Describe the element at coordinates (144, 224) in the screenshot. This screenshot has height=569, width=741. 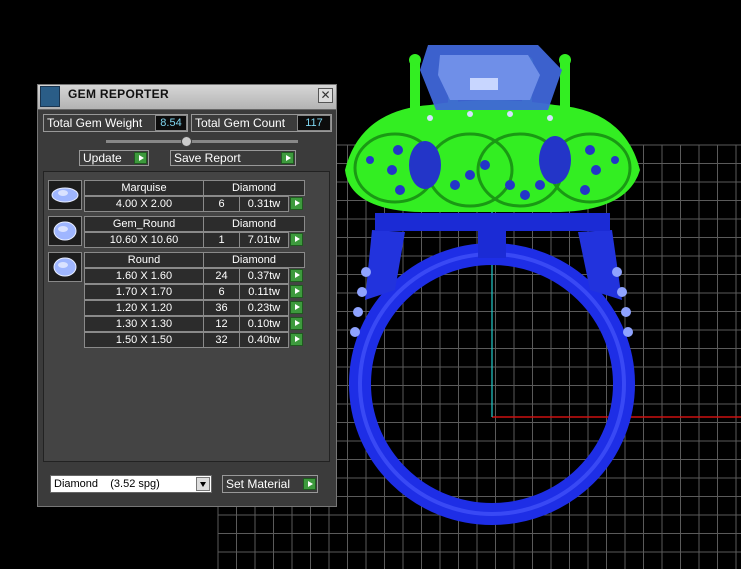
I see `gem-shape-header: Gem_Round` at that location.